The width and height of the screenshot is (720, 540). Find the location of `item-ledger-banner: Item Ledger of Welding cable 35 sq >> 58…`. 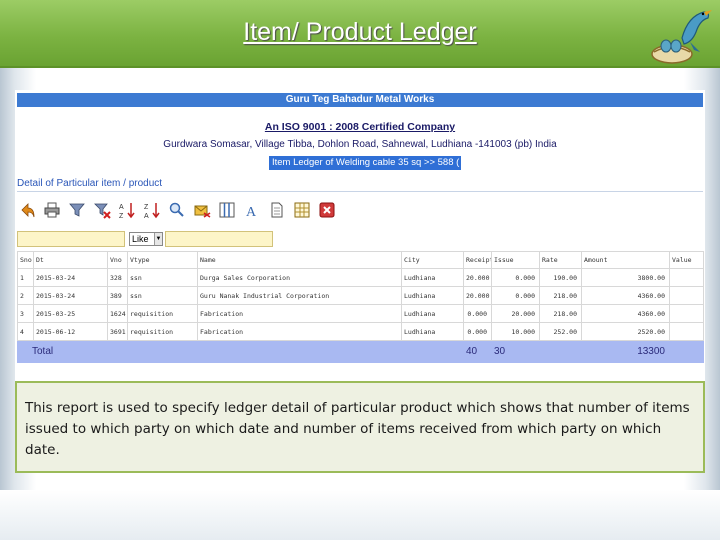

item-ledger-banner: Item Ledger of Welding cable 35 sq >> 58… is located at coordinates (365, 163).